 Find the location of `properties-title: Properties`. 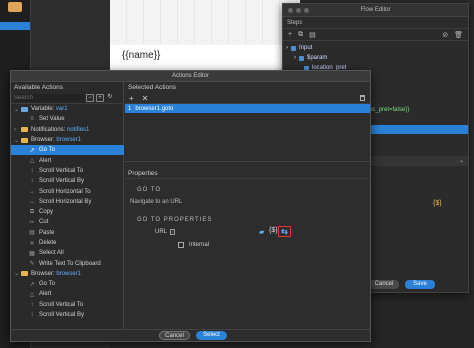

properties-title: Properties is located at coordinates (247, 173).